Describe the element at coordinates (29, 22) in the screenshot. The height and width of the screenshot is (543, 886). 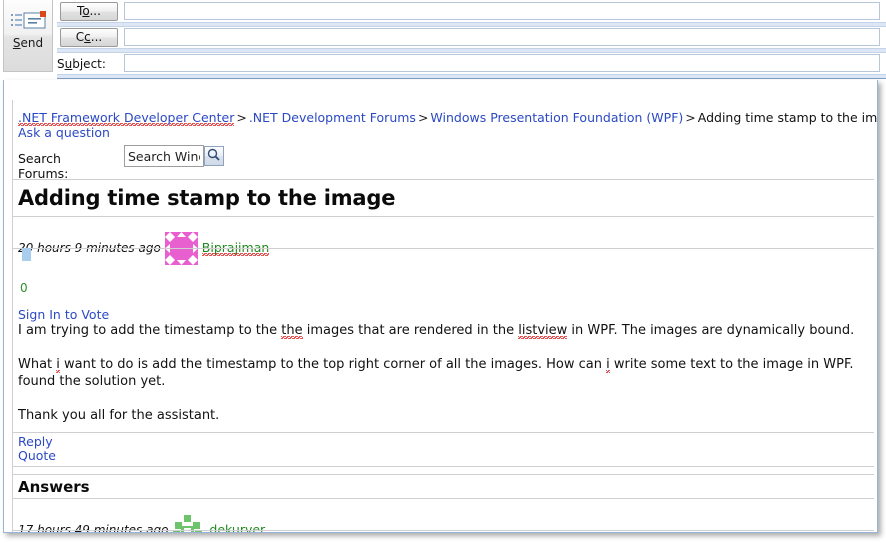
I see `envelope-send-icon` at that location.